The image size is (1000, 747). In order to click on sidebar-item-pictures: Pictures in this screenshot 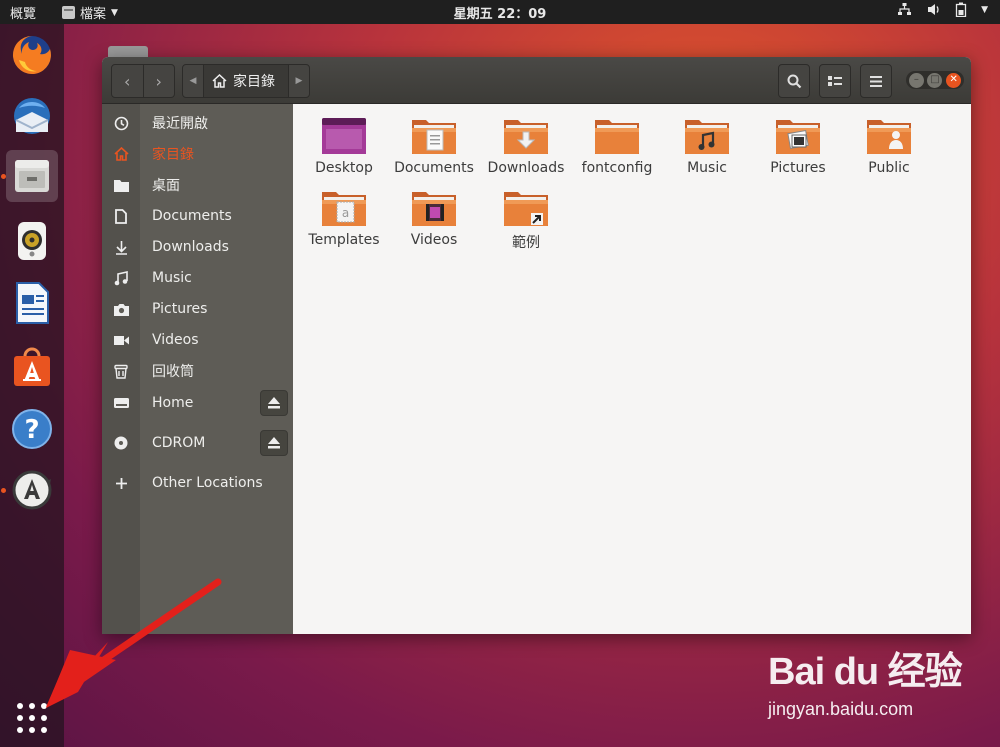, I will do `click(197, 309)`.